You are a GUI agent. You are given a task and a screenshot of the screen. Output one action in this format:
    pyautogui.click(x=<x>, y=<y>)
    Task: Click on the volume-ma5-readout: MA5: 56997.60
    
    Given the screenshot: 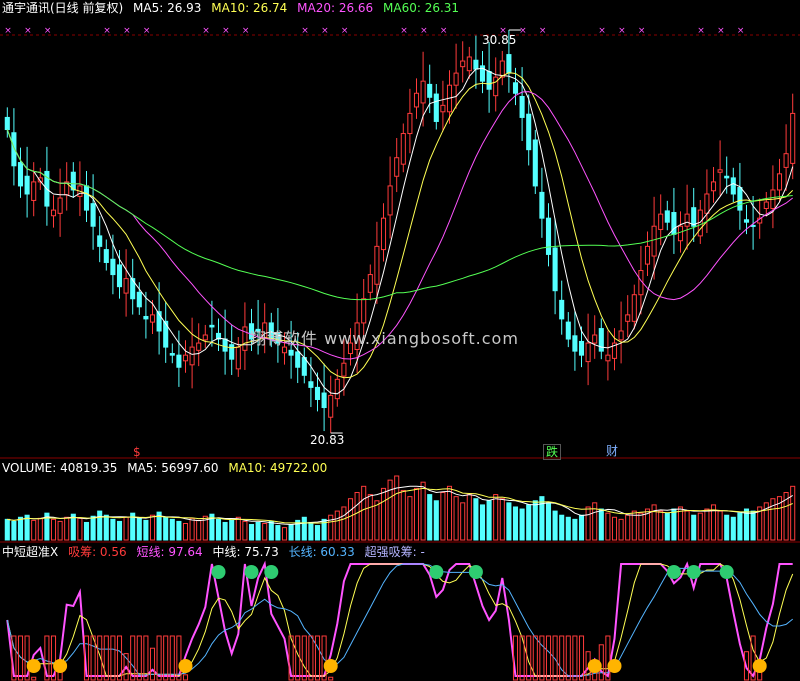 What is the action you would take?
    pyautogui.click(x=173, y=468)
    